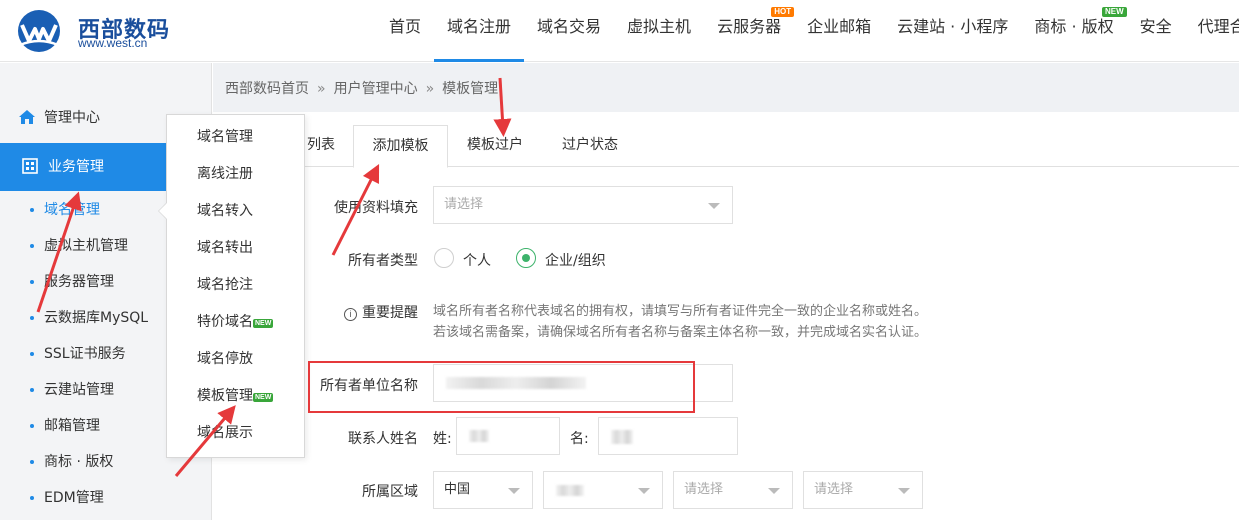 Image resolution: width=1239 pixels, height=520 pixels. What do you see at coordinates (457, 489) in the screenshot?
I see `region-country-value: 中国` at bounding box center [457, 489].